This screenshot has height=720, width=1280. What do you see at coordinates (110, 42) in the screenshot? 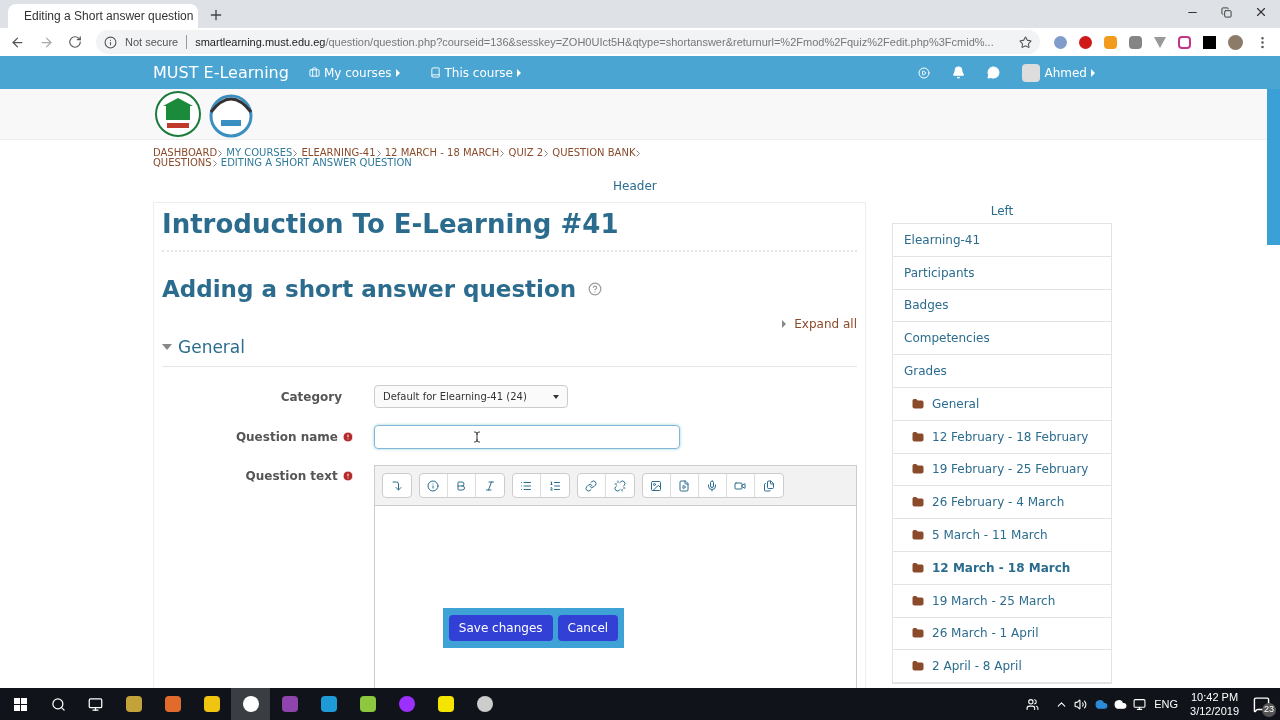
I see `info-icon` at bounding box center [110, 42].